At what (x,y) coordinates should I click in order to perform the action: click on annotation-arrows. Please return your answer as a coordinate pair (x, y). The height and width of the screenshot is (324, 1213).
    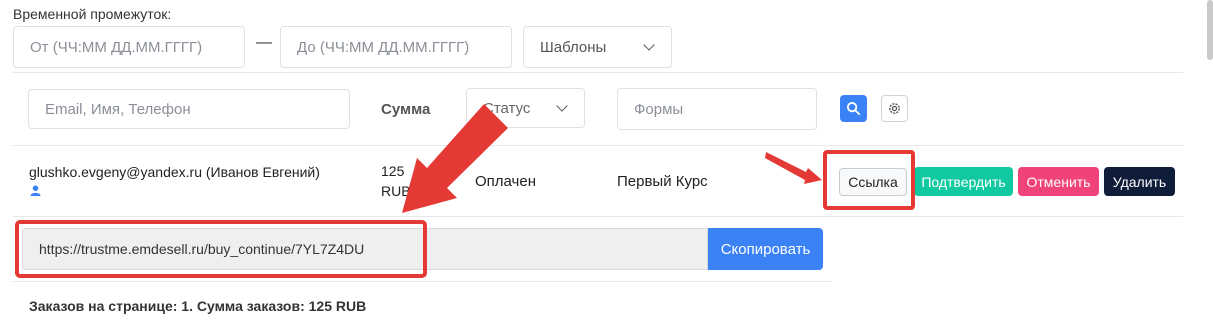
    Looking at the image, I should click on (612, 158).